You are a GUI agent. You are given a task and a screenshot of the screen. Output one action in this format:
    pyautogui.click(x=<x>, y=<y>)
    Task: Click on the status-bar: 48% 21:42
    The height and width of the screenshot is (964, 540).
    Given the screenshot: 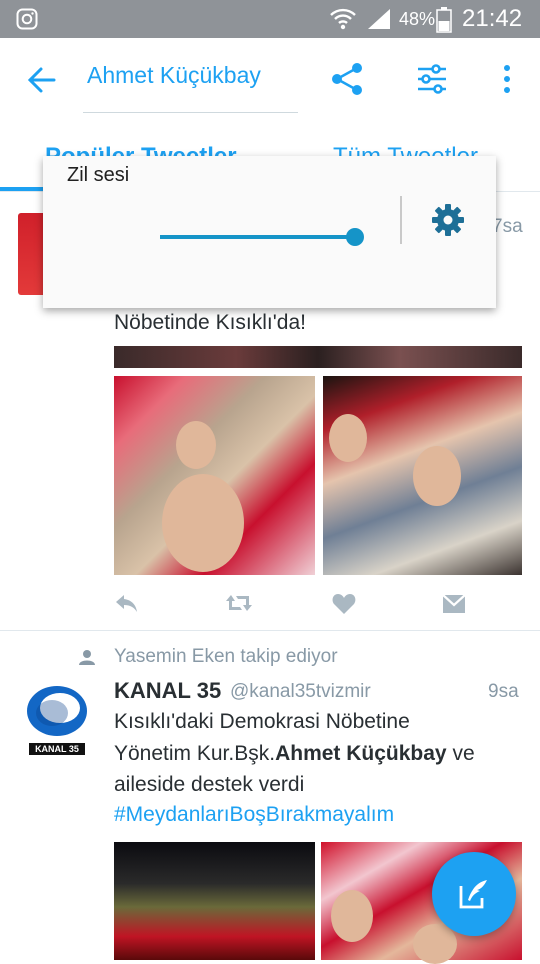 What is the action you would take?
    pyautogui.click(x=270, y=19)
    